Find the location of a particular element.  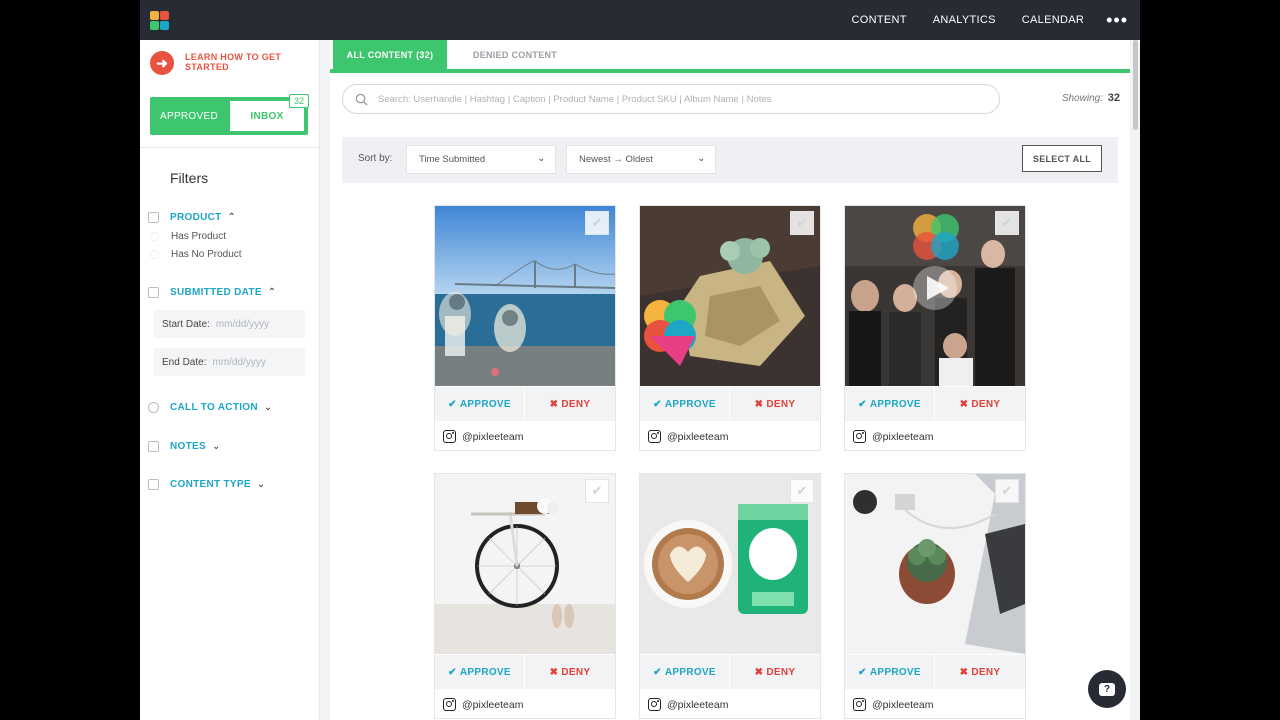

calendar-icon is located at coordinates (153, 292).